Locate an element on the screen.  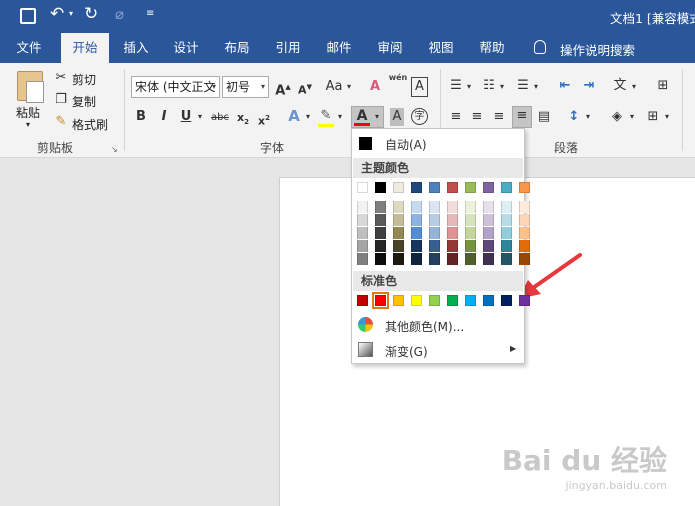
grow-font-icon: A▲ is located at coordinates (283, 89).